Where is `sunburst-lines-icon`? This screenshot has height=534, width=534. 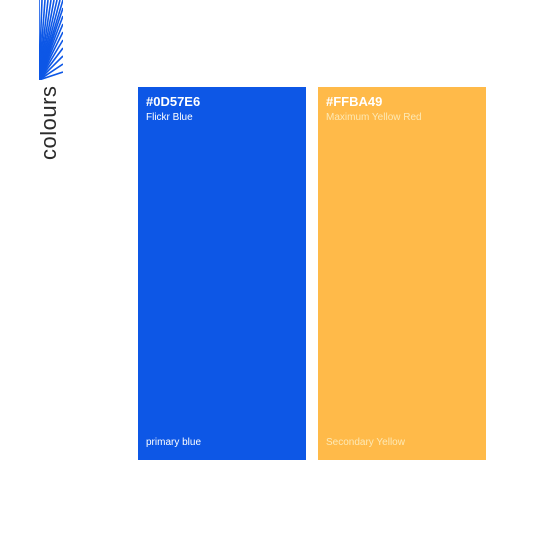 sunburst-lines-icon is located at coordinates (51, 40).